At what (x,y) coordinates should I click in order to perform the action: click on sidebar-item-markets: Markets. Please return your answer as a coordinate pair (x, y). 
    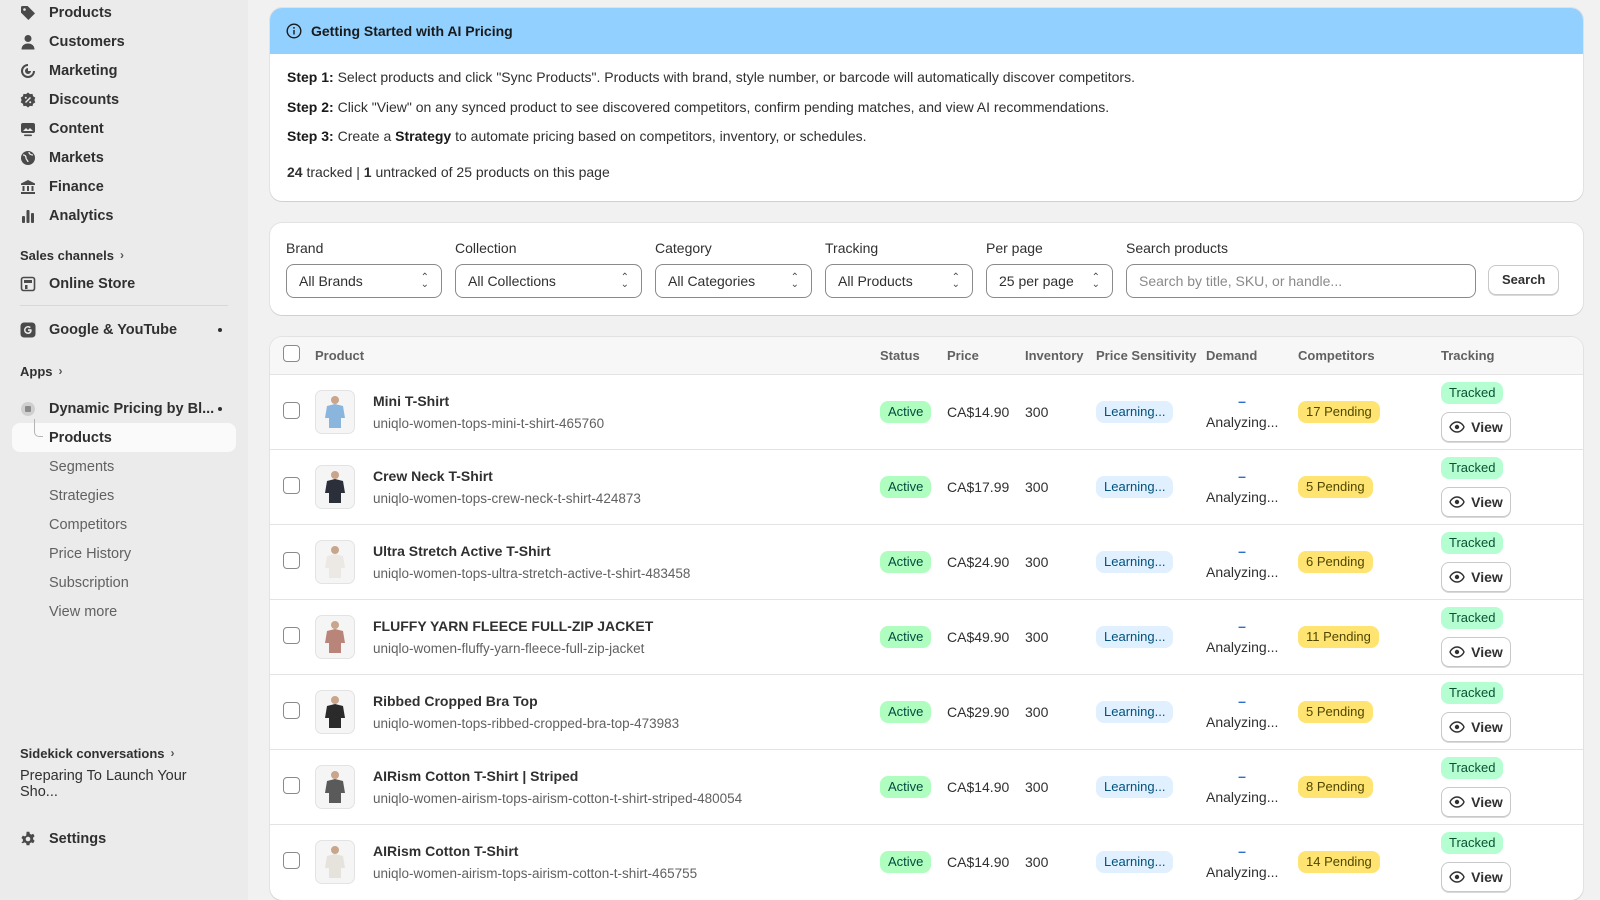
    Looking at the image, I should click on (124, 157).